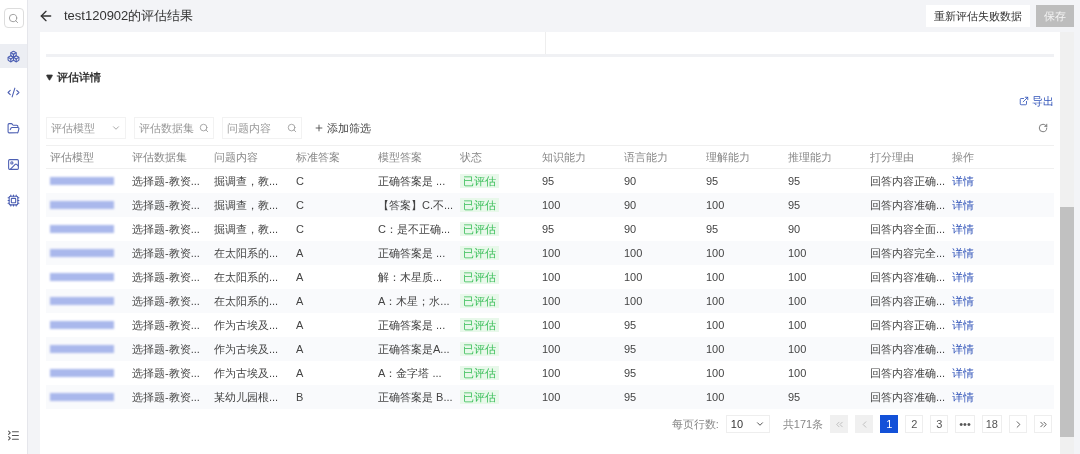  What do you see at coordinates (13, 18) in the screenshot?
I see `search-button` at bounding box center [13, 18].